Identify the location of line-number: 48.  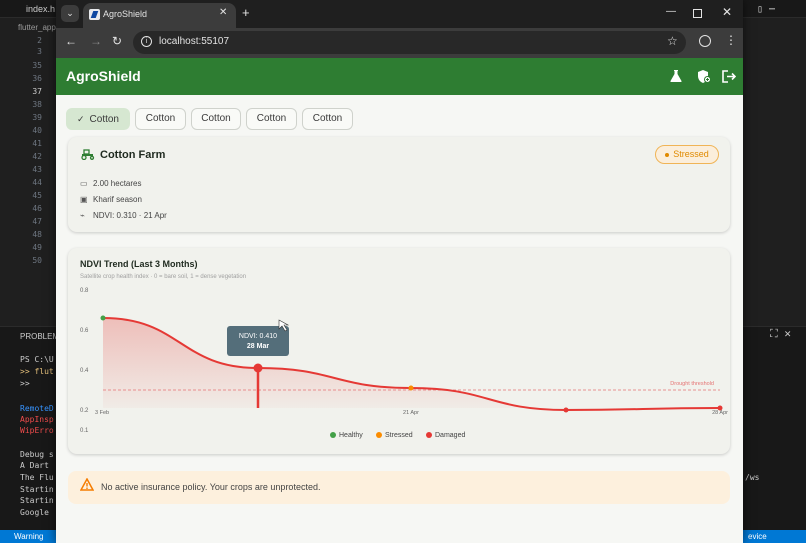
(37, 234).